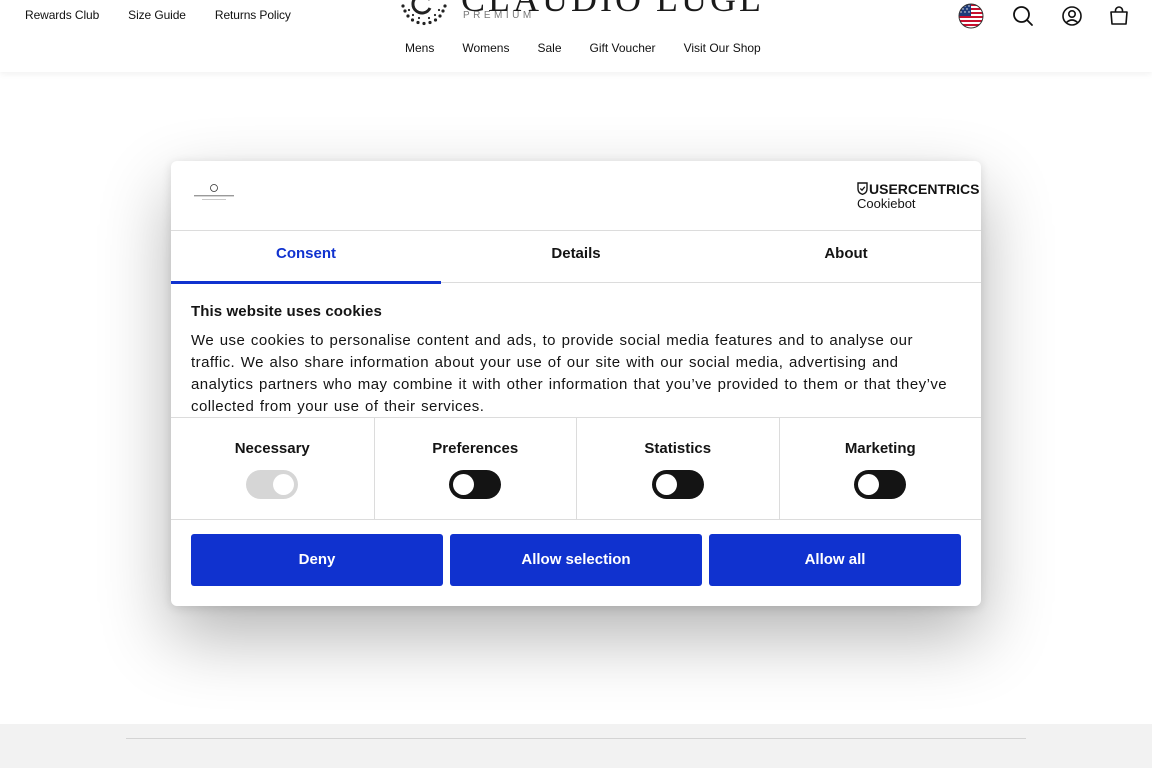 Image resolution: width=1152 pixels, height=768 pixels. What do you see at coordinates (1072, 16) in the screenshot?
I see `account-icon` at bounding box center [1072, 16].